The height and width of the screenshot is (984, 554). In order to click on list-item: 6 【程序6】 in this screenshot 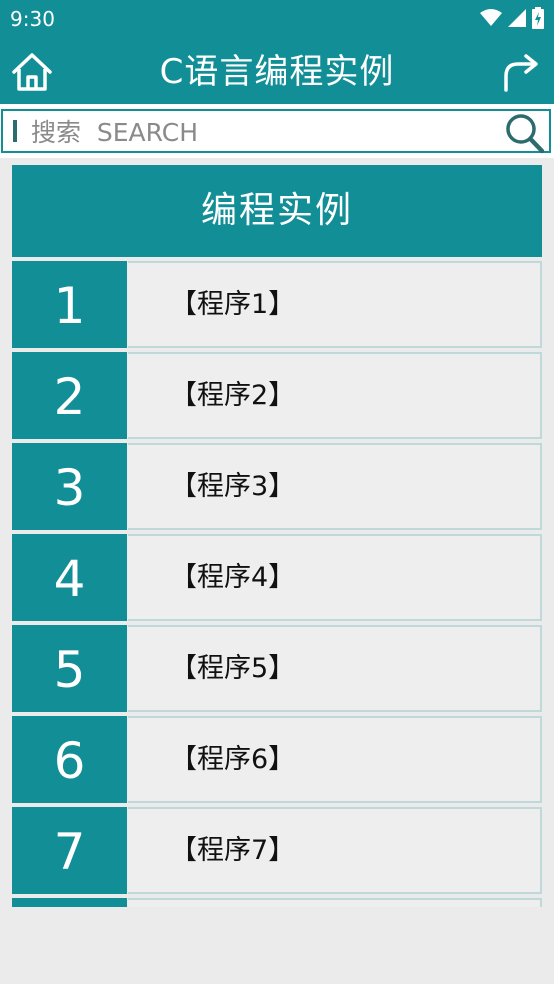, I will do `click(277, 759)`.